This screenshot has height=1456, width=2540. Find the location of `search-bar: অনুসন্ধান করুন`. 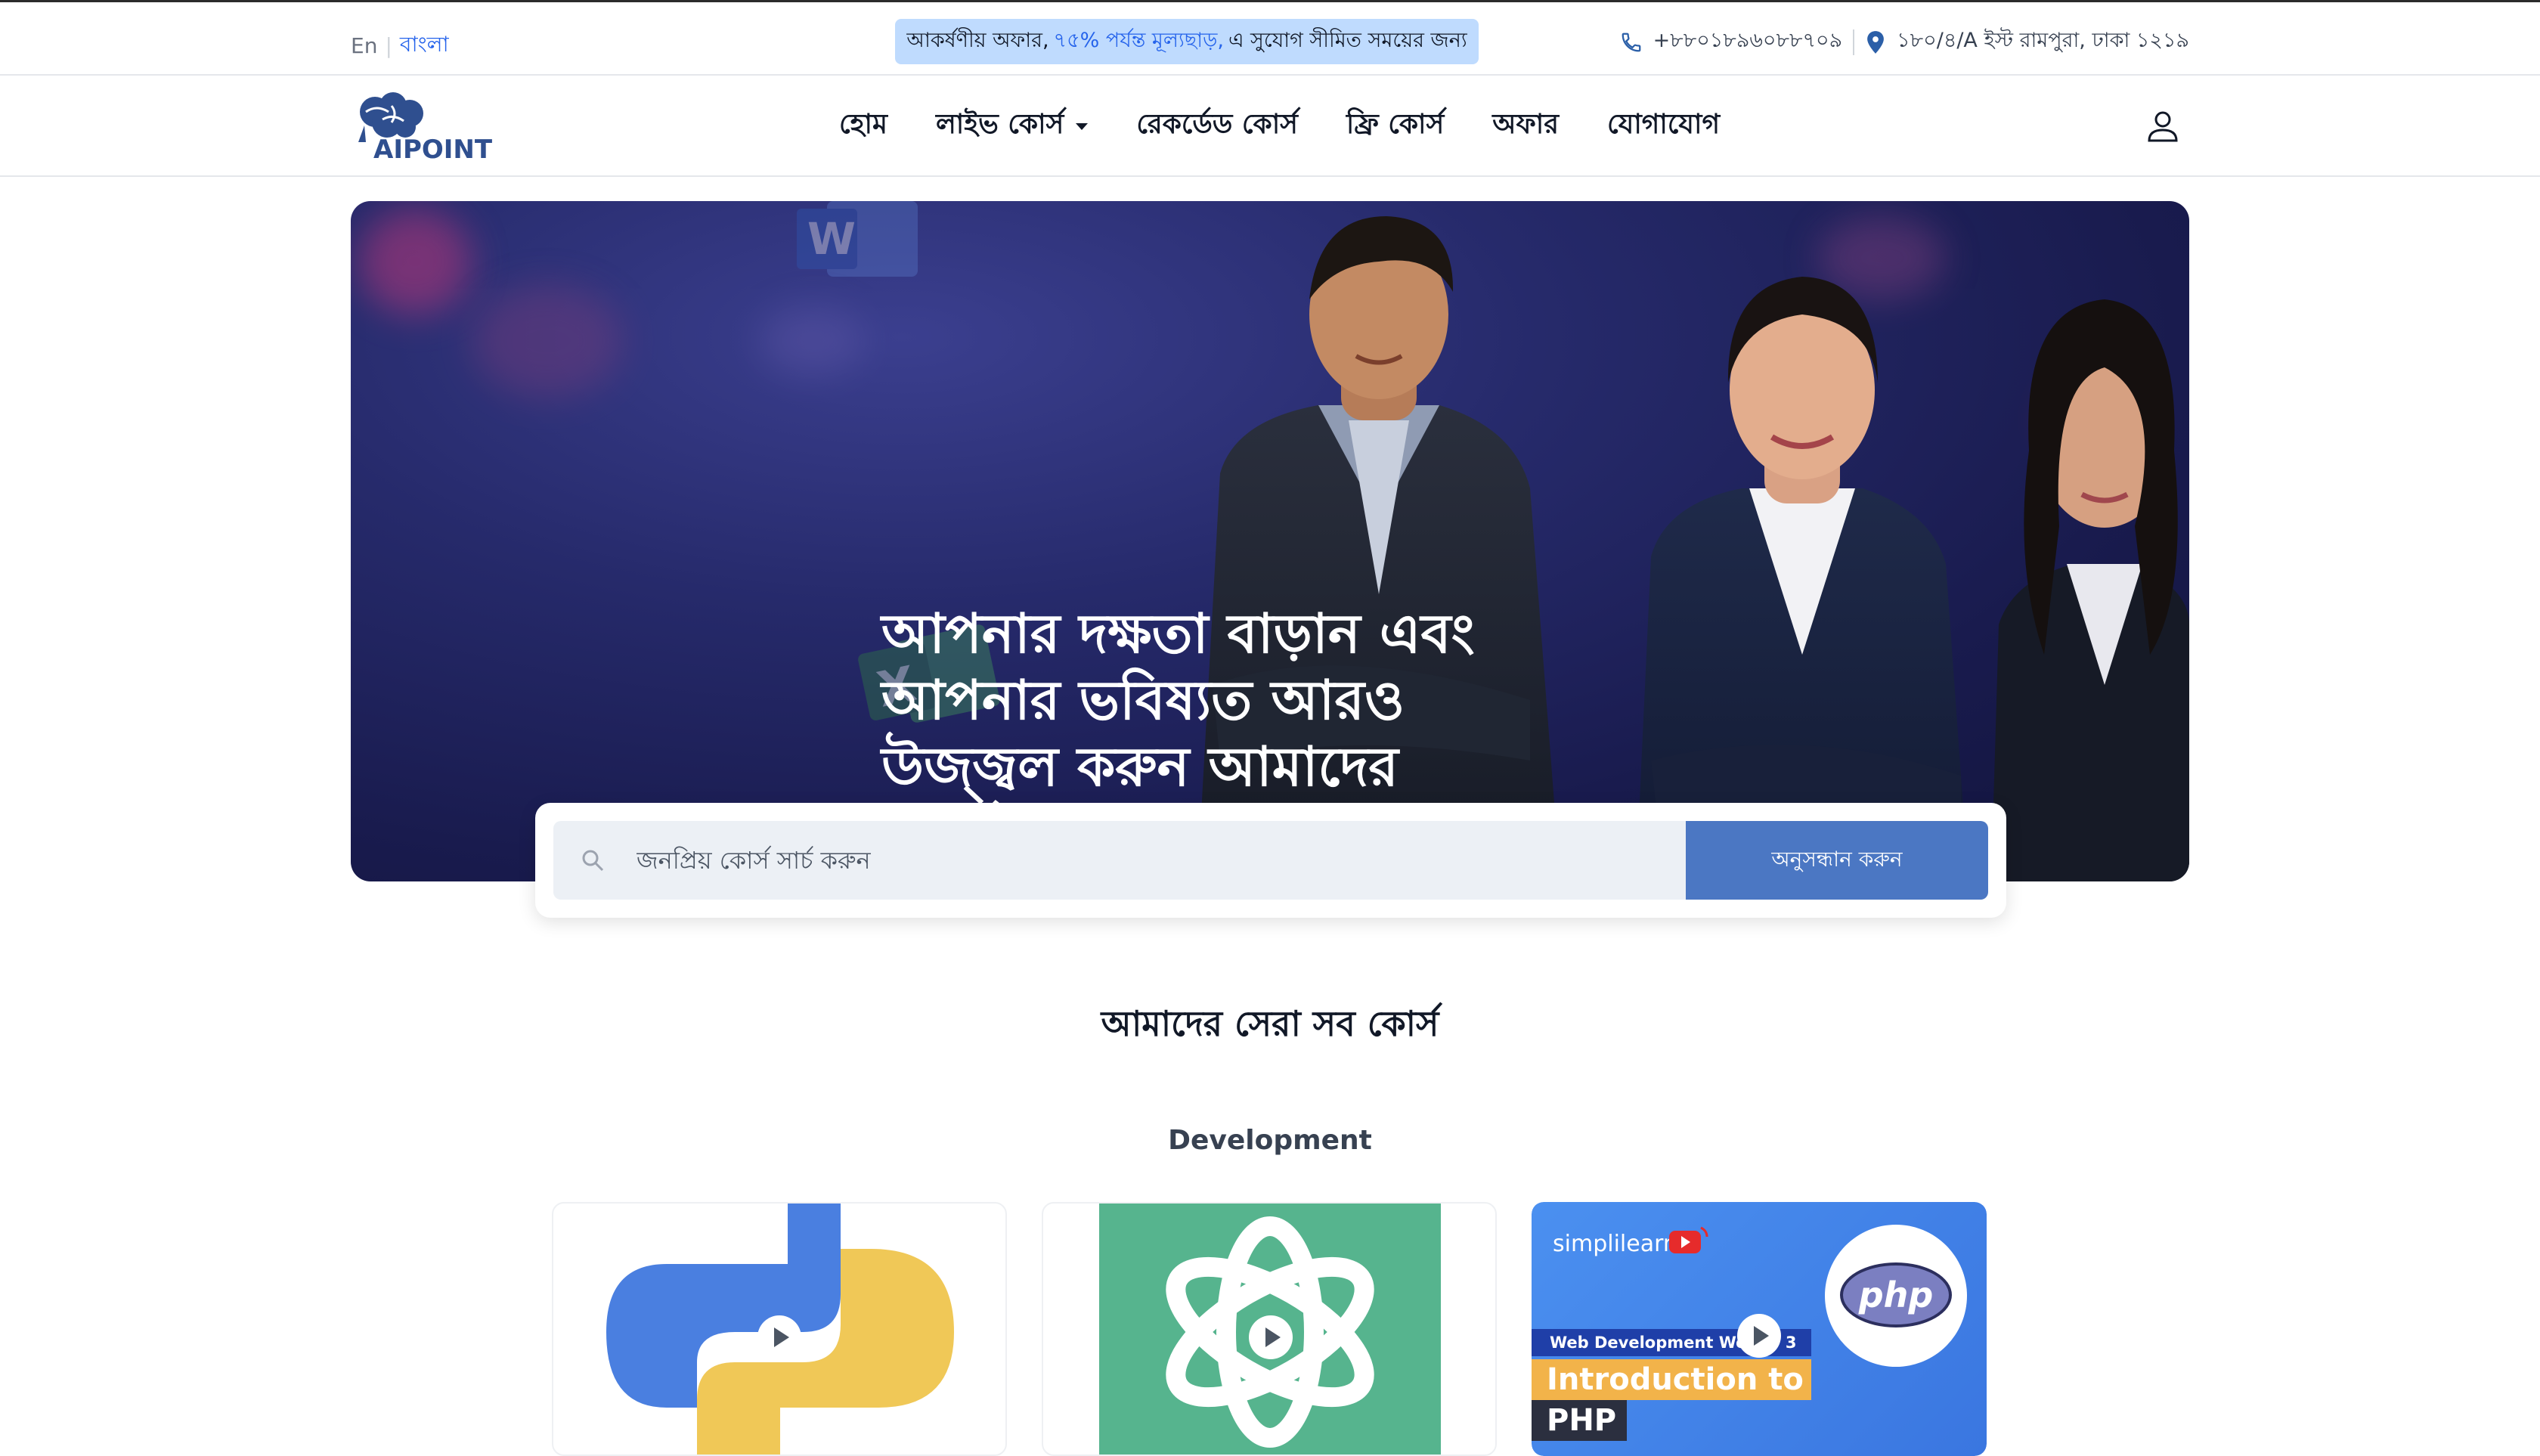

search-bar: অনুসন্ধান করুন is located at coordinates (1270, 860).